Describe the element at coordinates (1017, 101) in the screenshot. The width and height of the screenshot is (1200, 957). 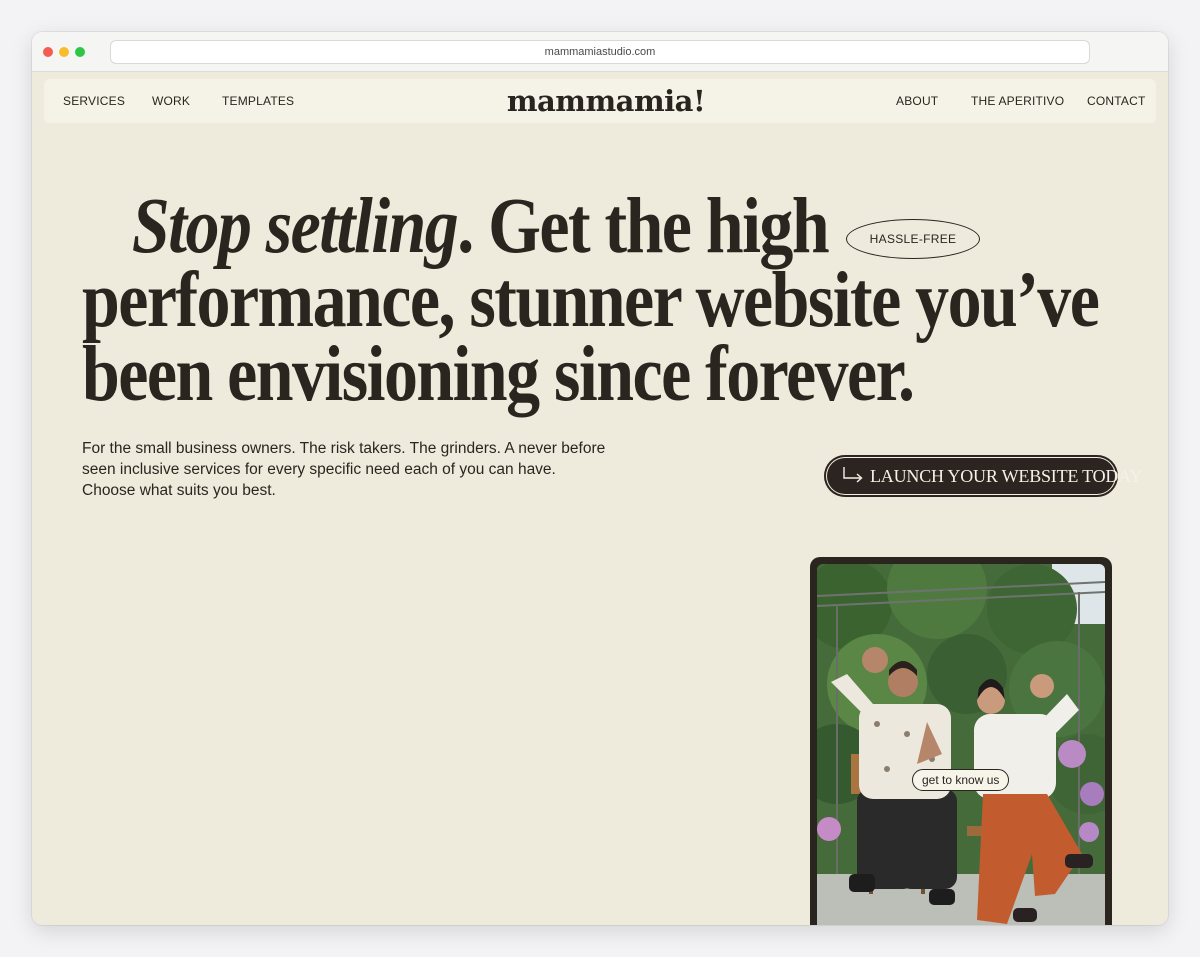
I see `nav-link-aperitivo: THE APERITIVO` at that location.